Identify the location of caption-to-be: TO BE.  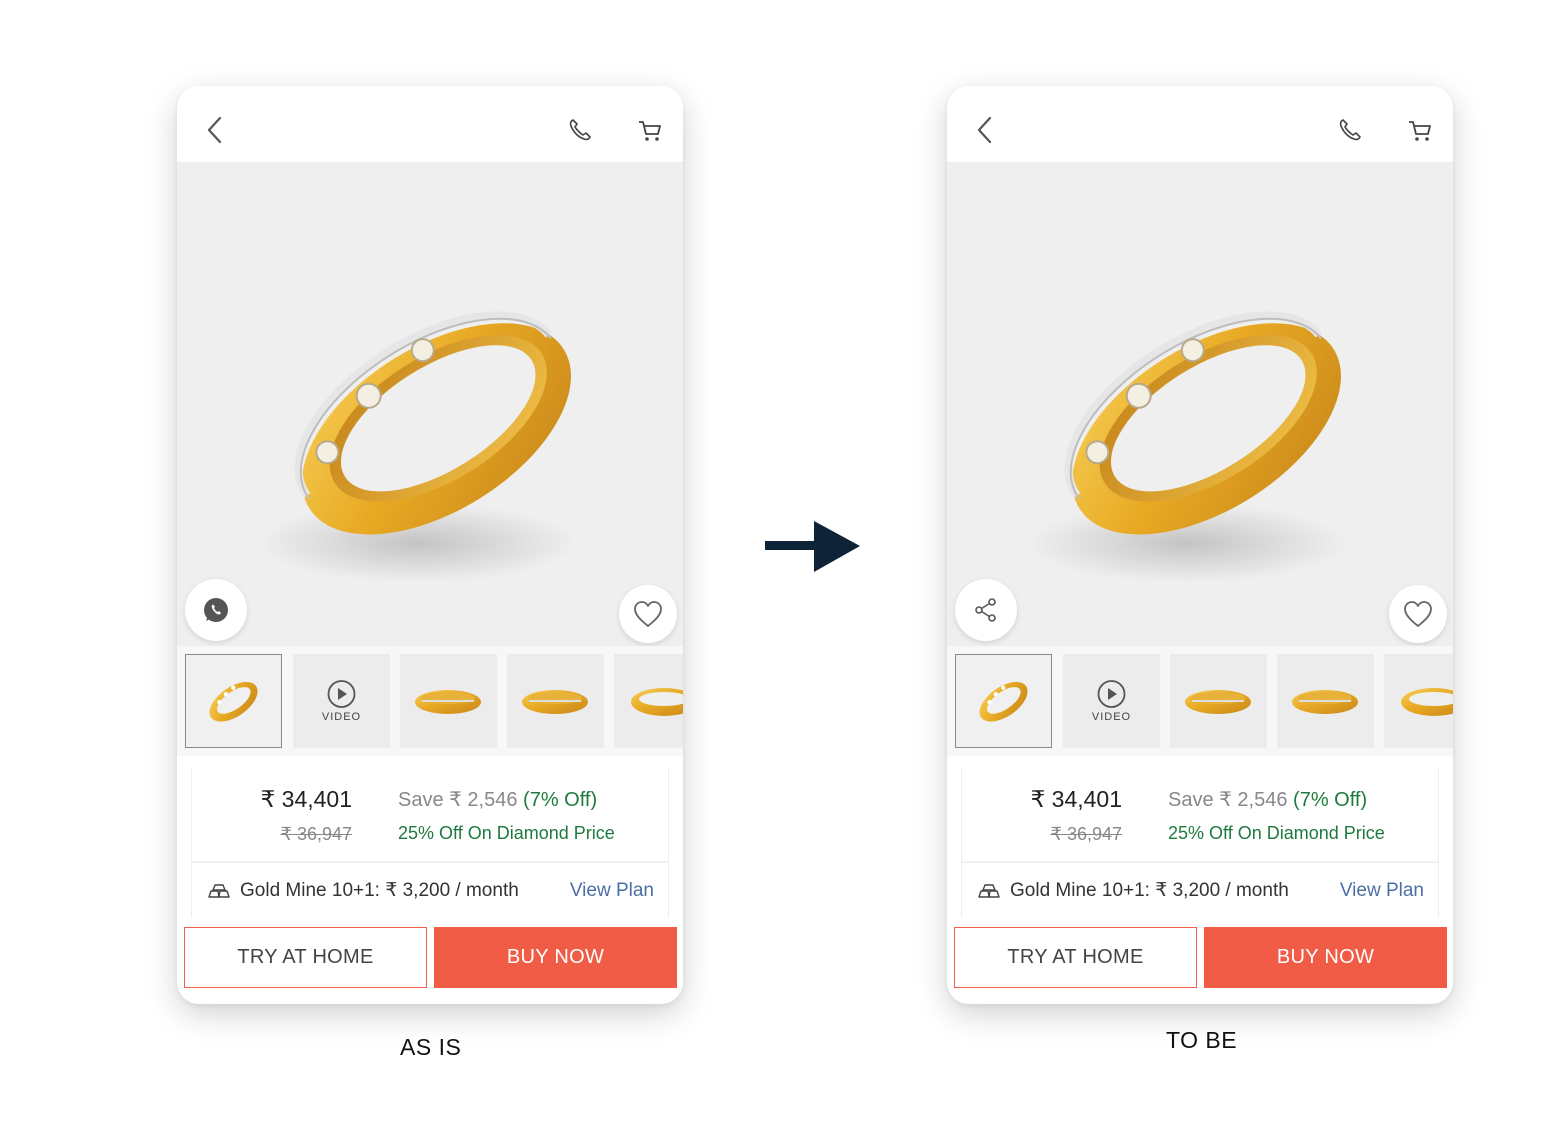
(1202, 1040).